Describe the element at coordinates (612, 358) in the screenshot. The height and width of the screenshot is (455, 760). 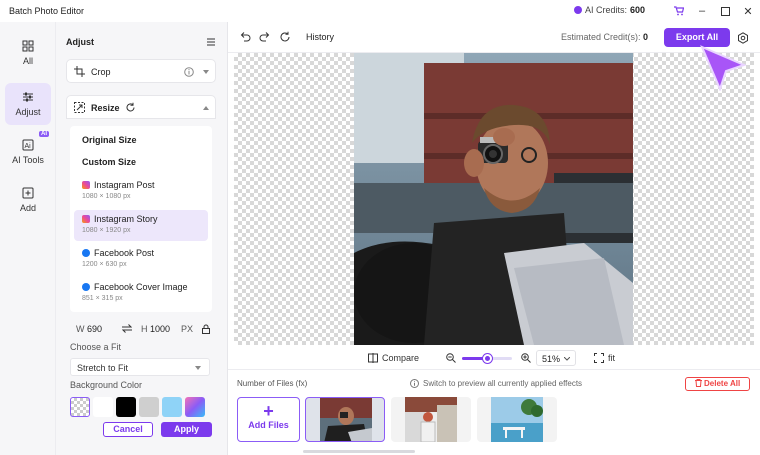
I see `fit-label-zoom: fit` at that location.